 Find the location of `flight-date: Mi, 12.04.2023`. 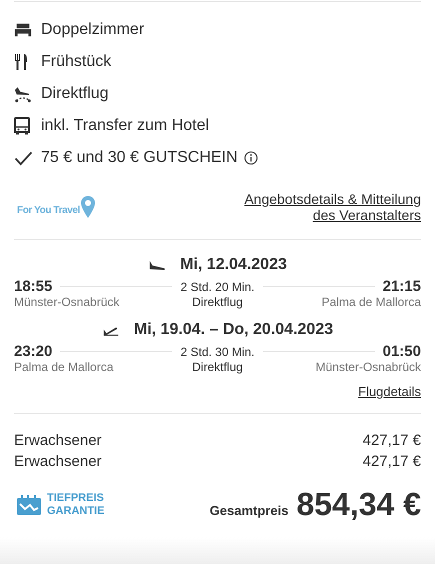

flight-date: Mi, 12.04.2023 is located at coordinates (233, 265).